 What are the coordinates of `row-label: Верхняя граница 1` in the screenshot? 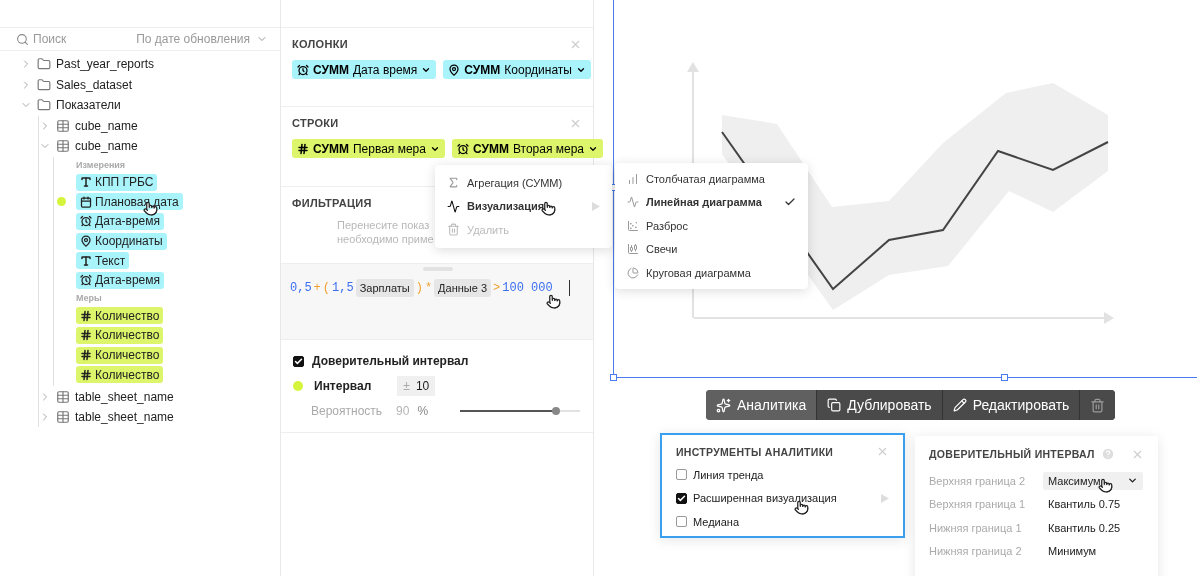 It's located at (978, 504).